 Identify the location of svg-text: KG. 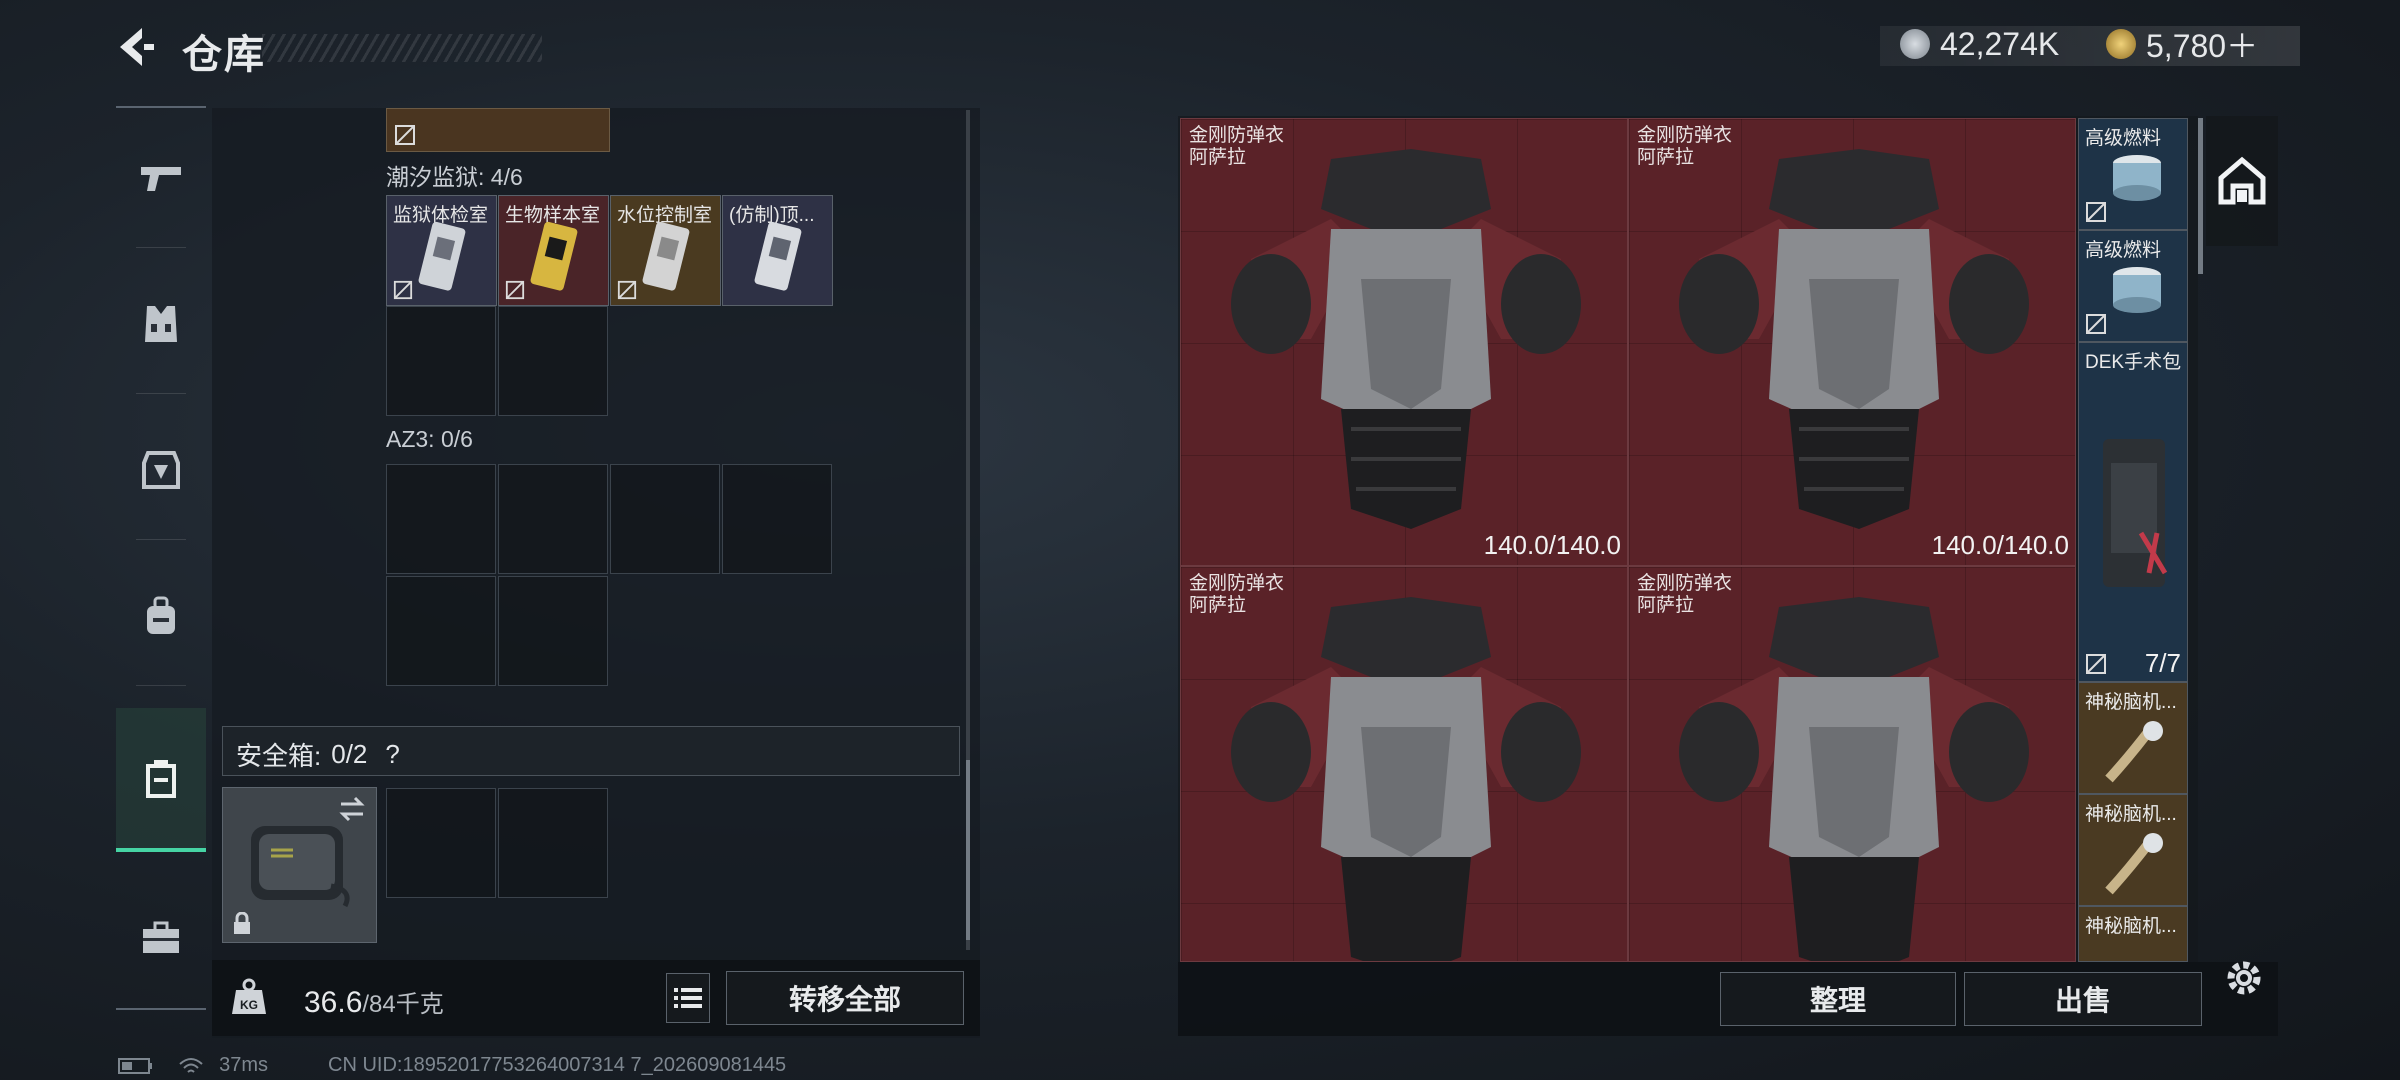
(249, 1005).